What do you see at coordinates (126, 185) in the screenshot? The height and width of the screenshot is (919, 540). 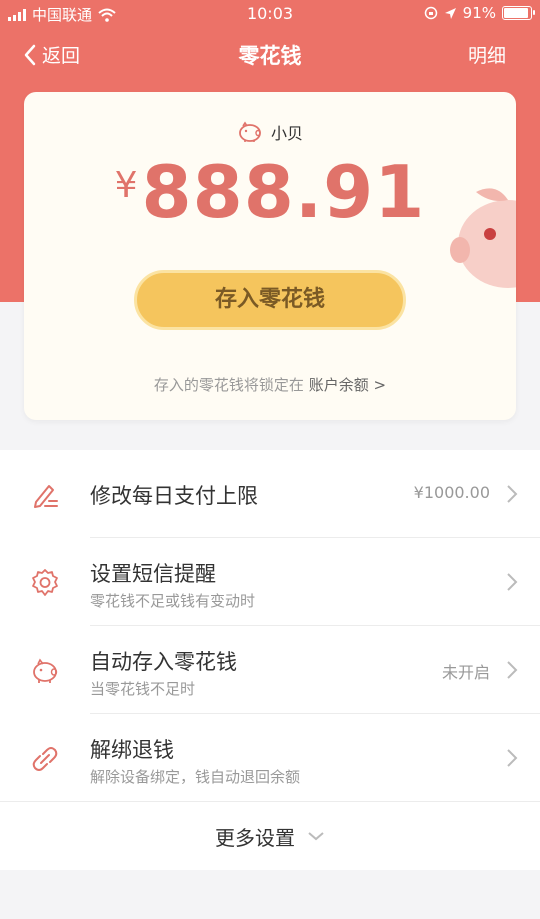 I see `currency-symbol: ¥` at bounding box center [126, 185].